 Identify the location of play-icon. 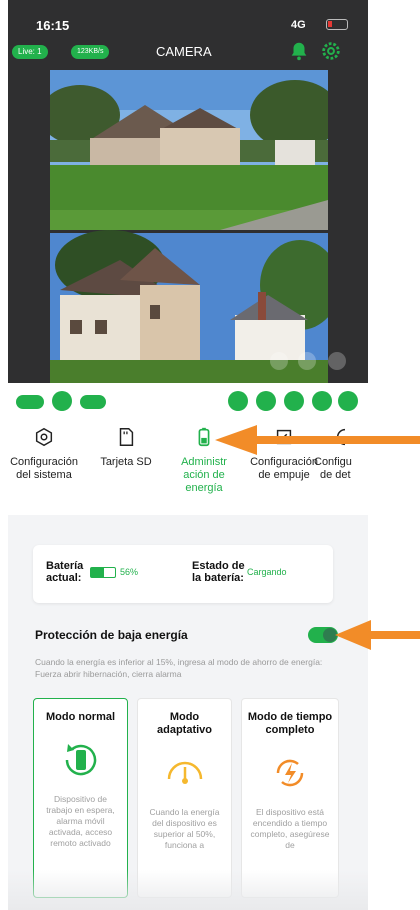
(266, 401).